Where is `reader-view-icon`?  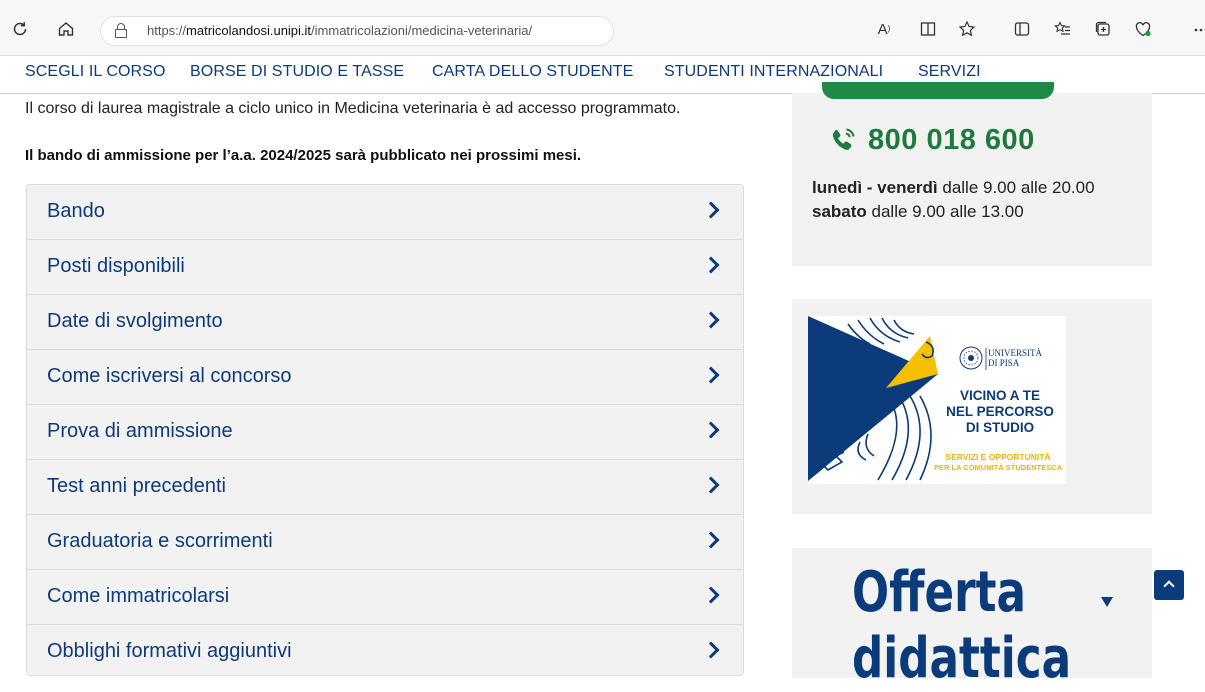 reader-view-icon is located at coordinates (928, 29).